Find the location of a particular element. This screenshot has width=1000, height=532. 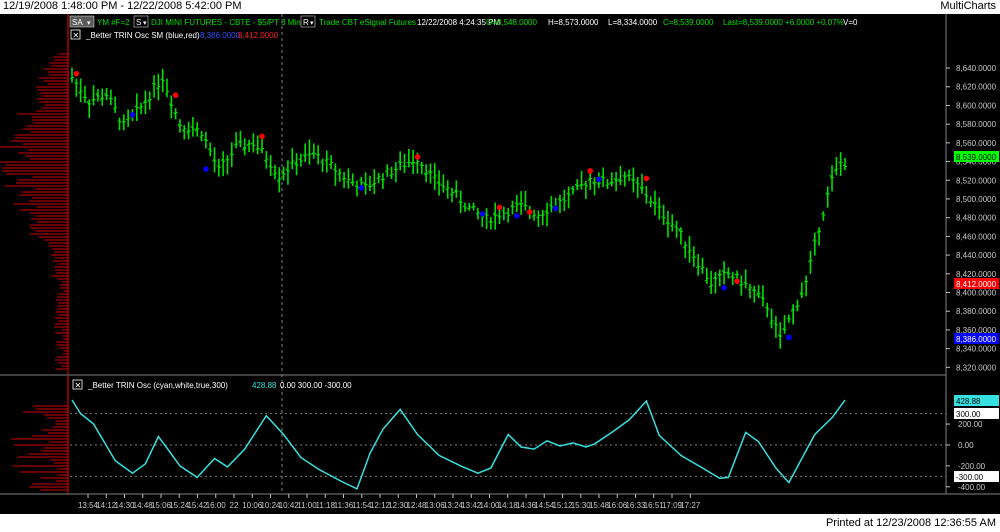

price-axis-label: 8,520.0000 is located at coordinates (976, 180).